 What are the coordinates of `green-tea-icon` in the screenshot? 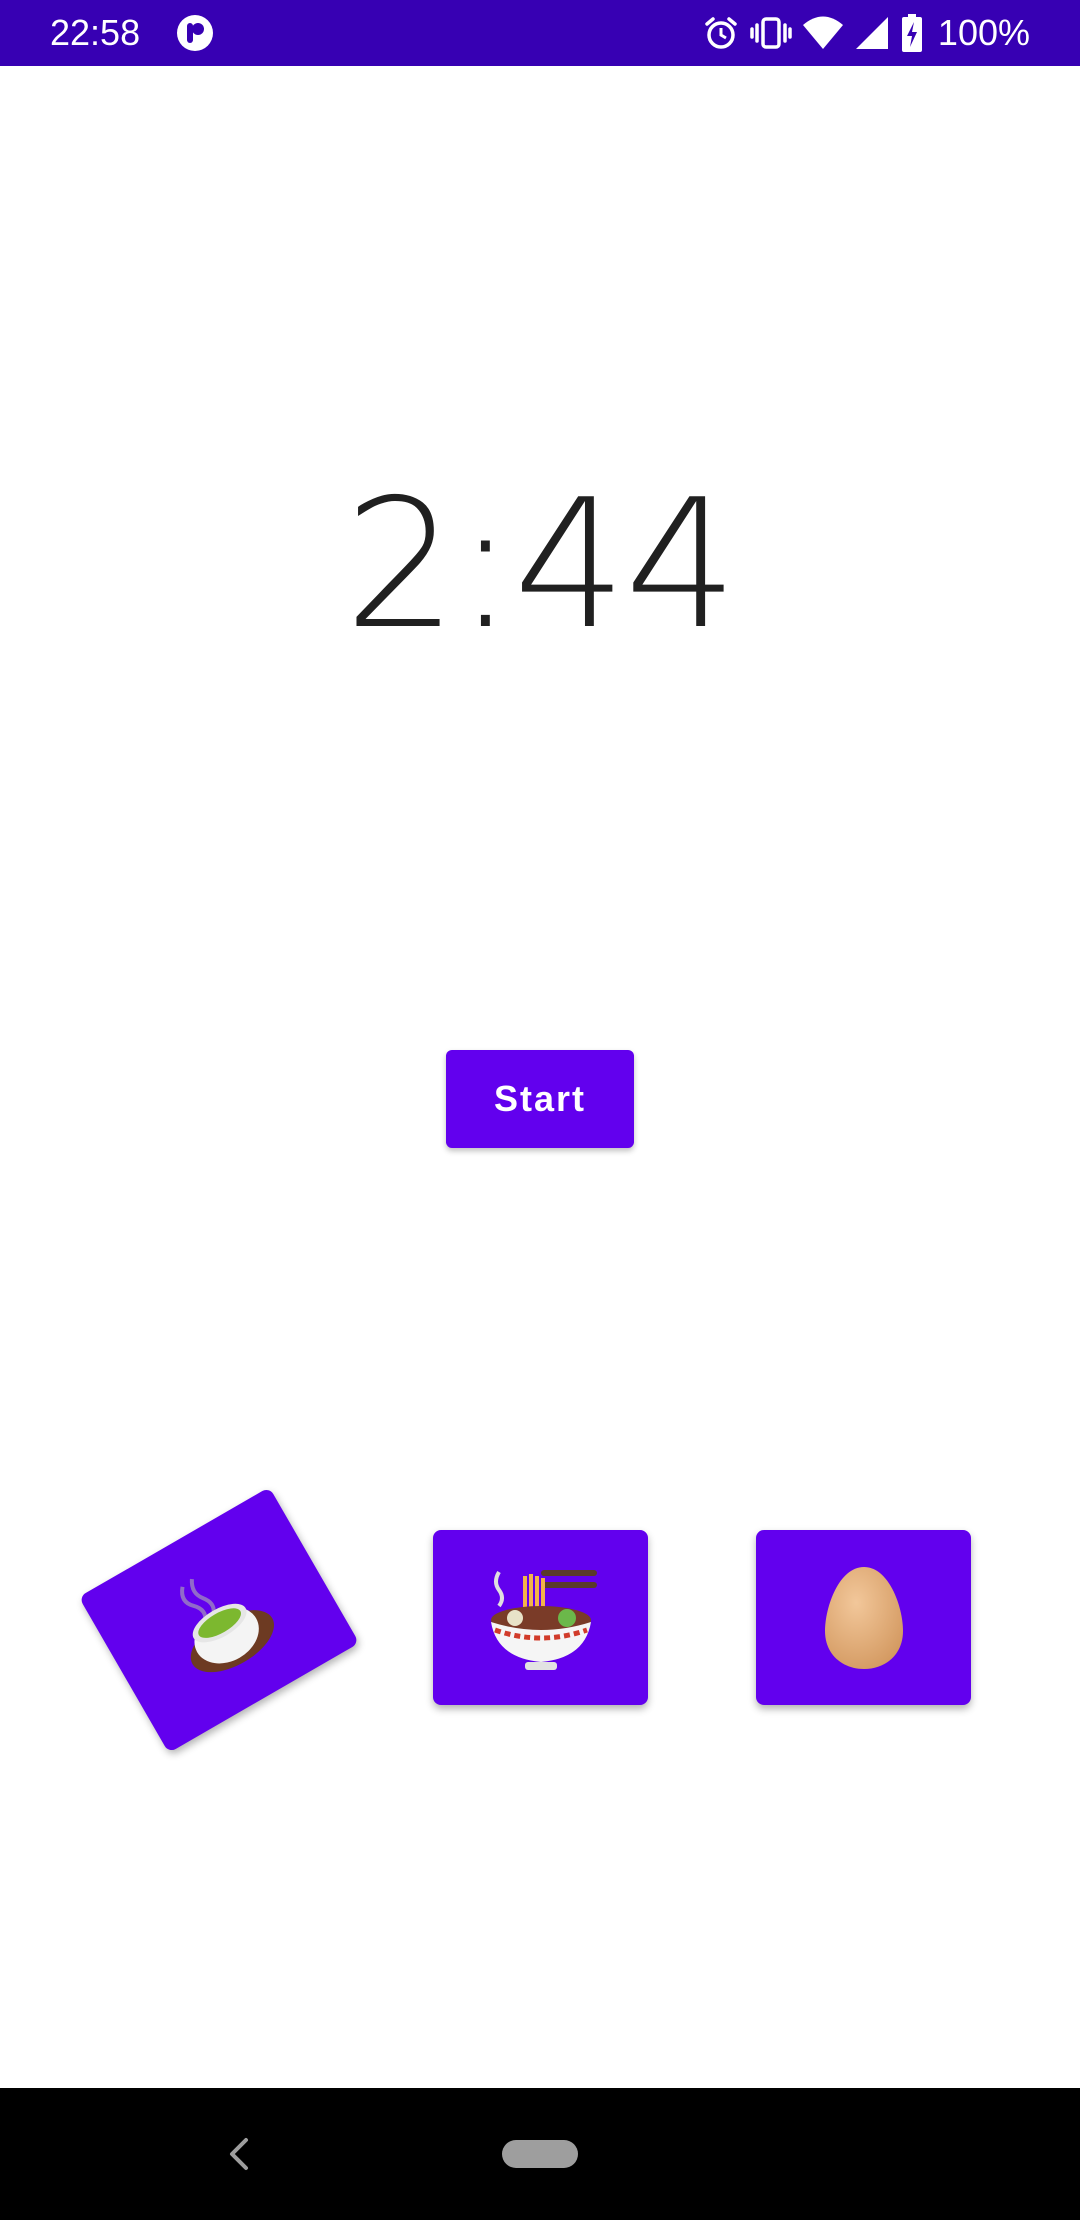 It's located at (219, 1620).